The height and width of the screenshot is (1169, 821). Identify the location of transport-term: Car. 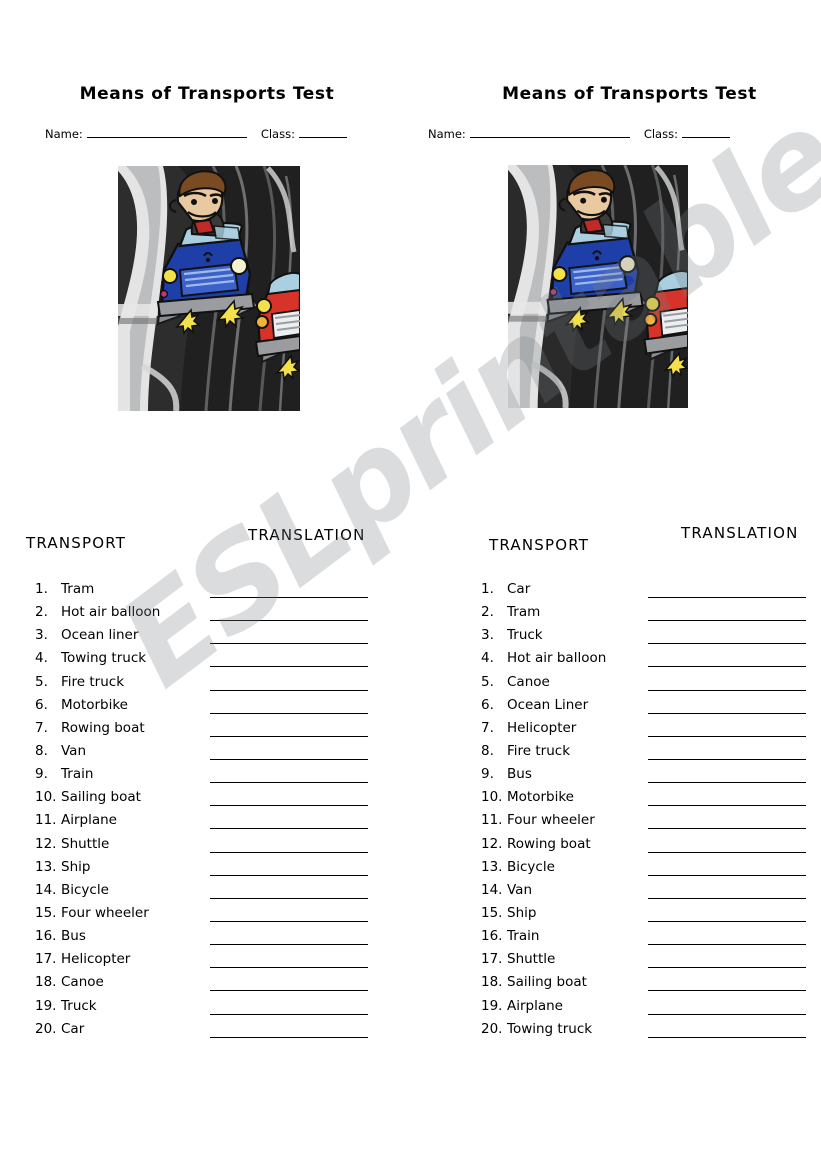
(519, 589).